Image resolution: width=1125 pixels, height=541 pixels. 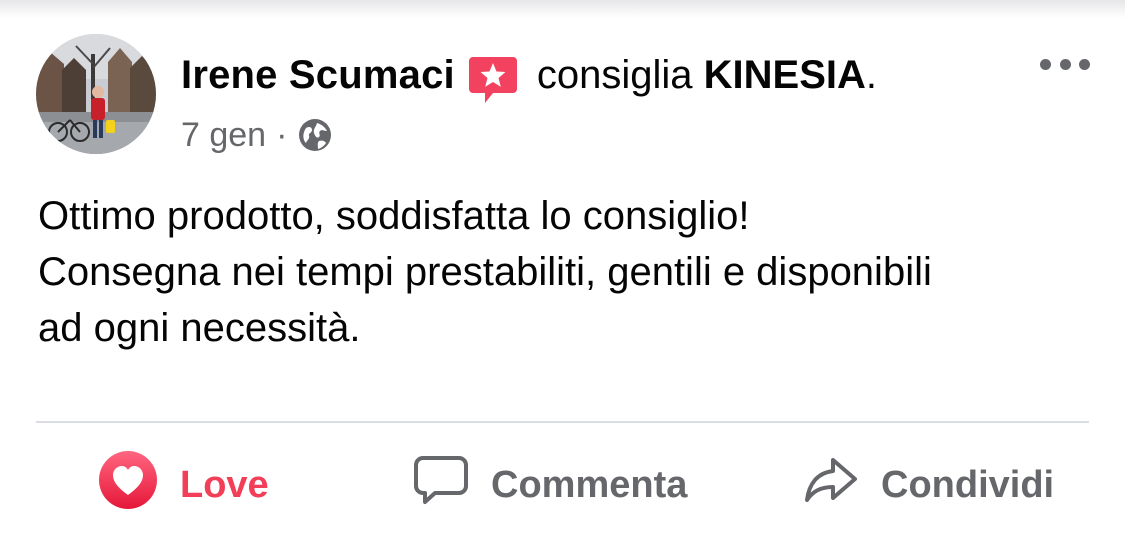 What do you see at coordinates (224, 484) in the screenshot?
I see `love-label: Love` at bounding box center [224, 484].